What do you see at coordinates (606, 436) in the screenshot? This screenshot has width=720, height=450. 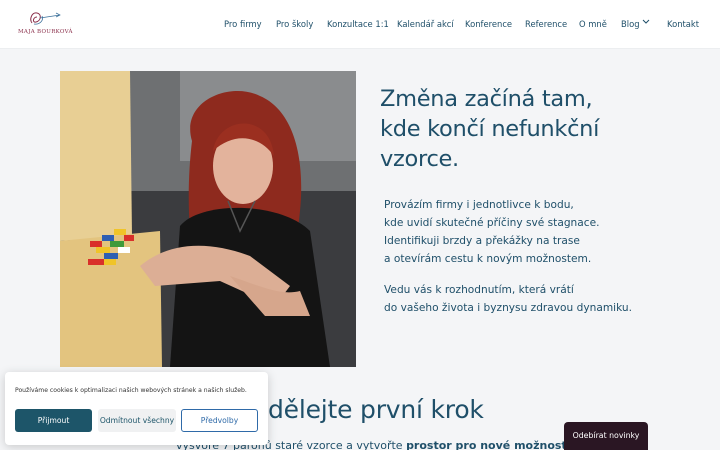 I see `newsletter-button: Odebírat novinky` at bounding box center [606, 436].